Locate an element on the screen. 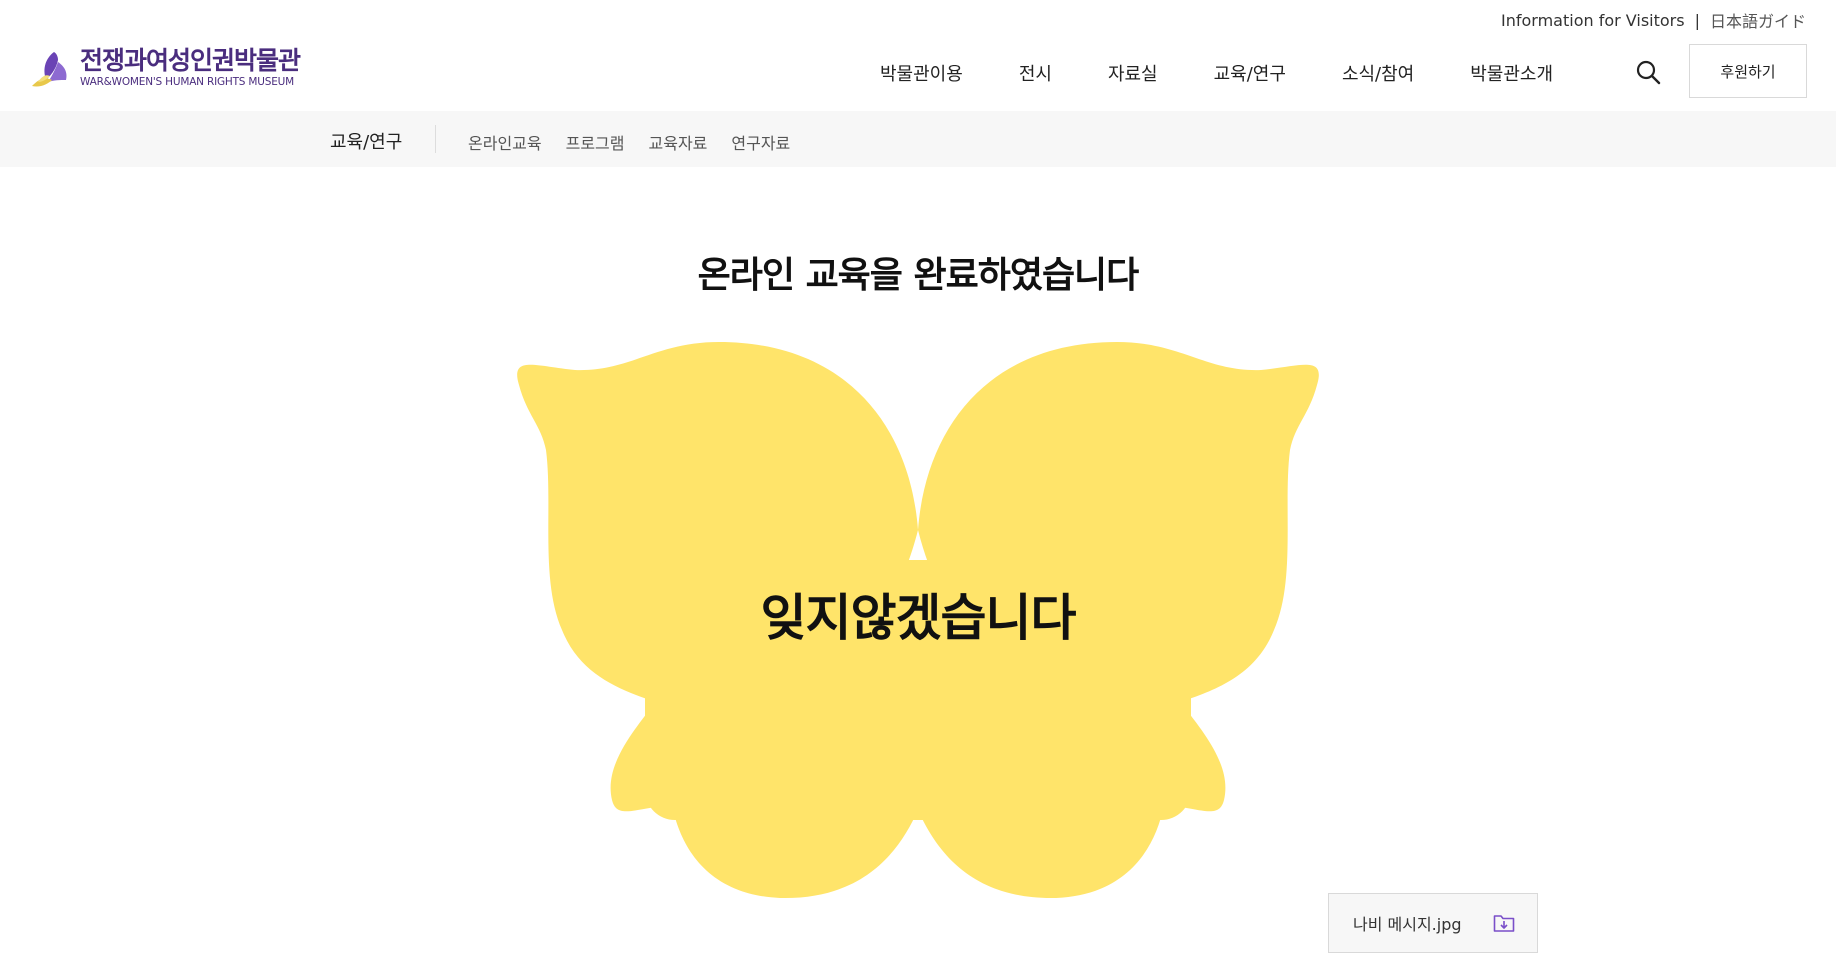  logo-name-korean: 전쟁과여성인권박물관 is located at coordinates (190, 61).